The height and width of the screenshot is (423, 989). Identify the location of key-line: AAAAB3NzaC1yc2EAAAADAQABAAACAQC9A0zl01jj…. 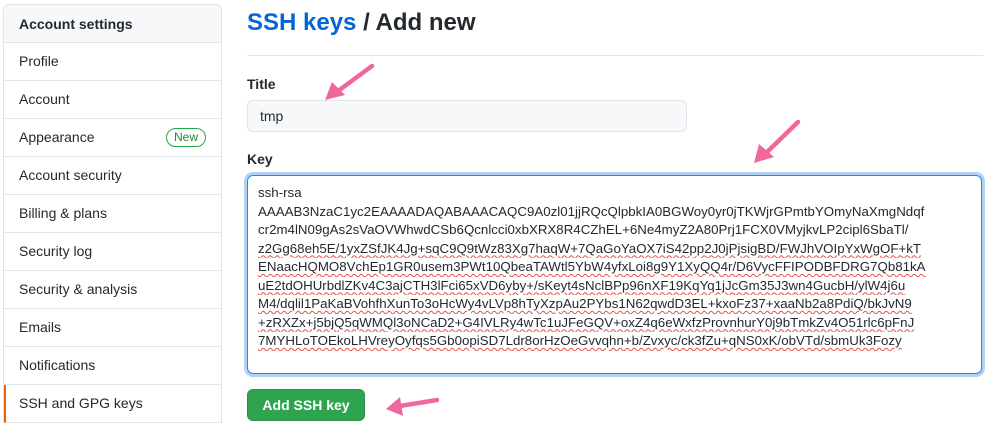
(591, 211).